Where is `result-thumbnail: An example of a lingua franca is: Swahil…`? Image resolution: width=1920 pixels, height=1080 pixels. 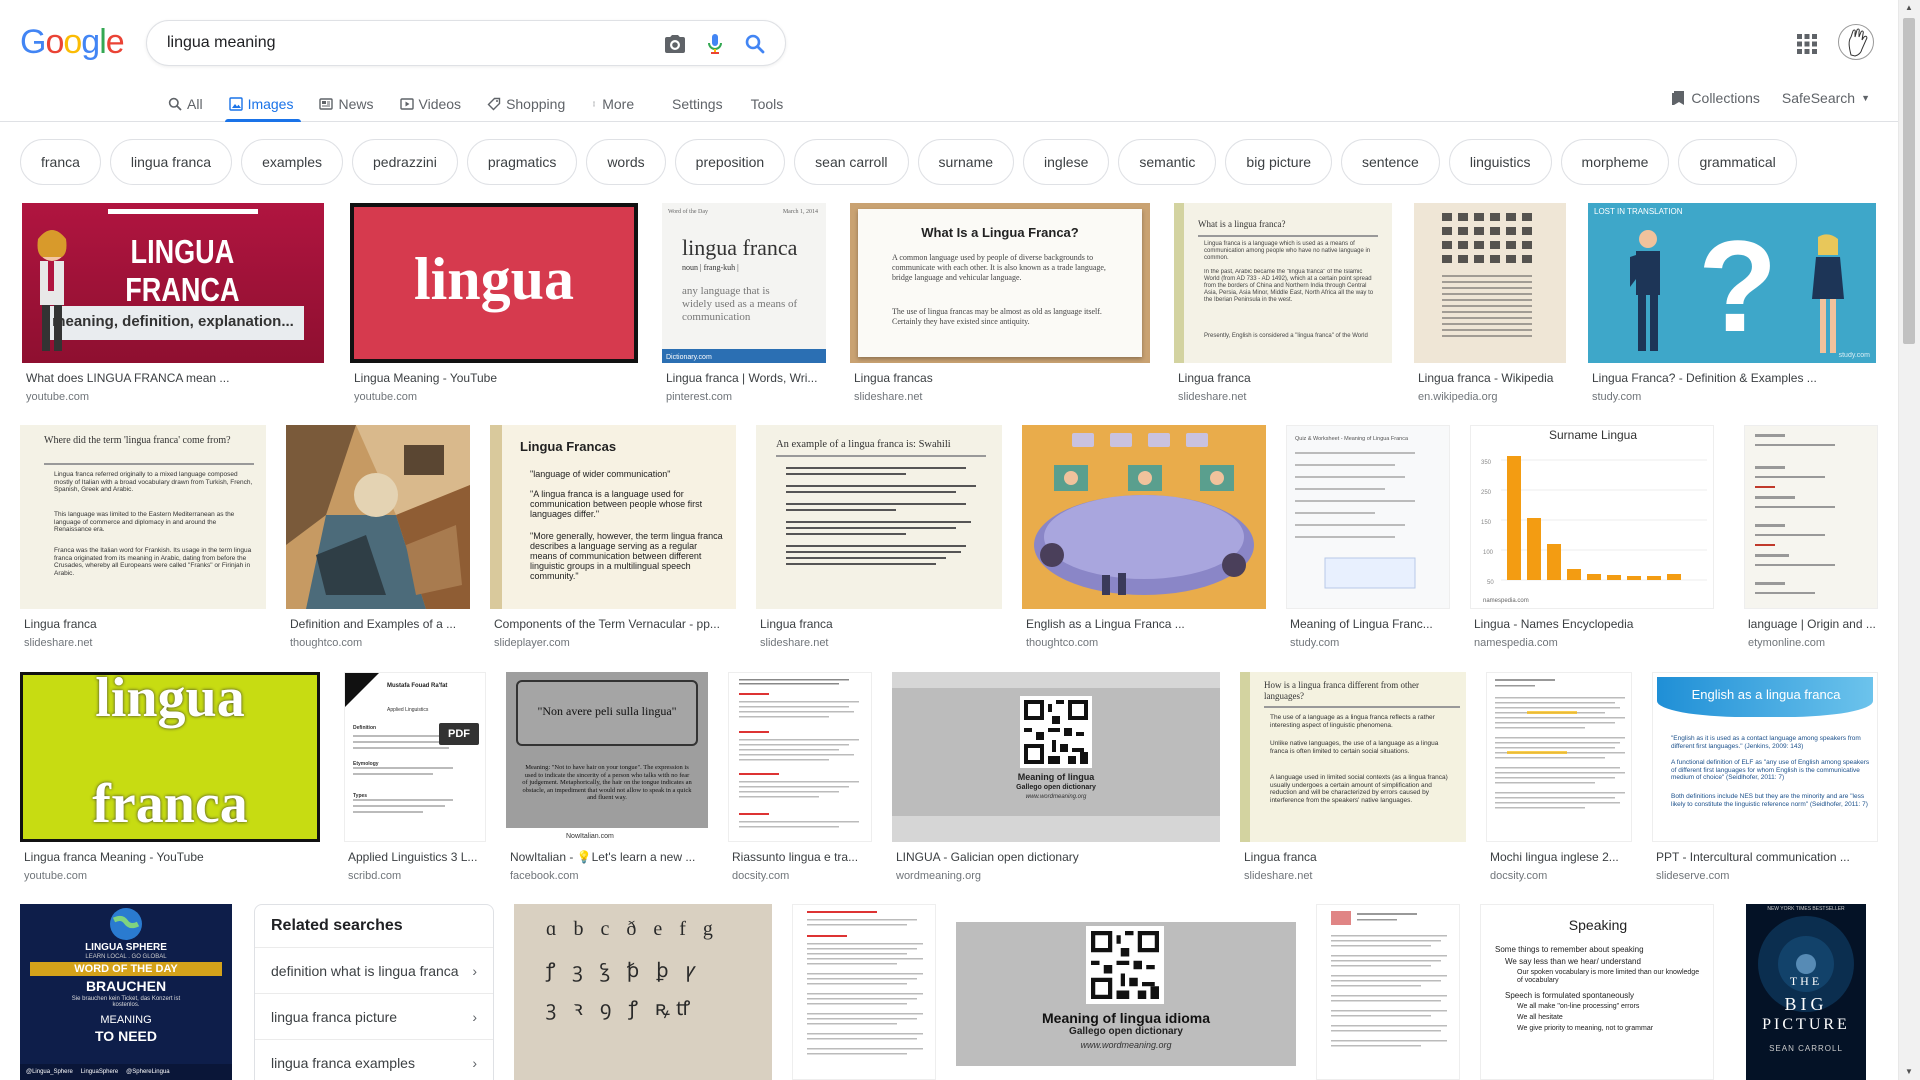 result-thumbnail: An example of a lingua franca is: Swahil… is located at coordinates (879, 517).